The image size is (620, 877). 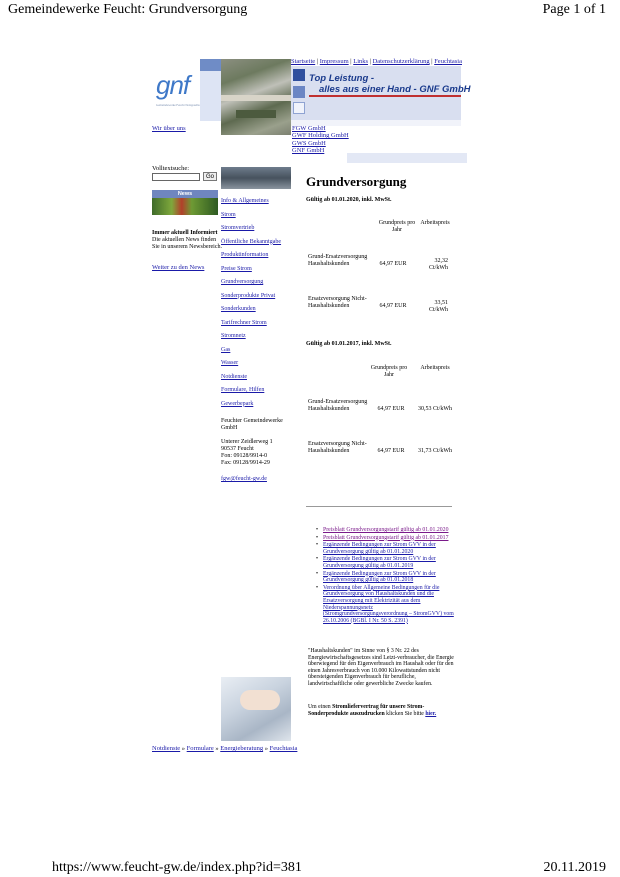 What do you see at coordinates (176, 177) in the screenshot?
I see `search-input` at bounding box center [176, 177].